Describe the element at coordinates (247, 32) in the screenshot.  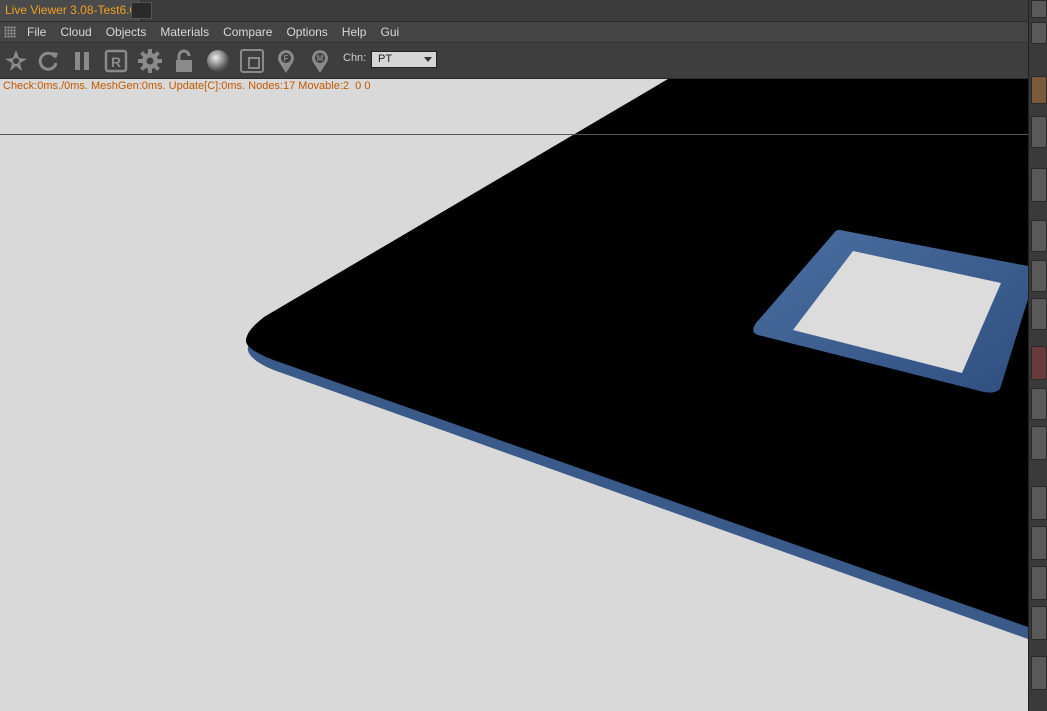
I see `menu-compare: Compare` at that location.